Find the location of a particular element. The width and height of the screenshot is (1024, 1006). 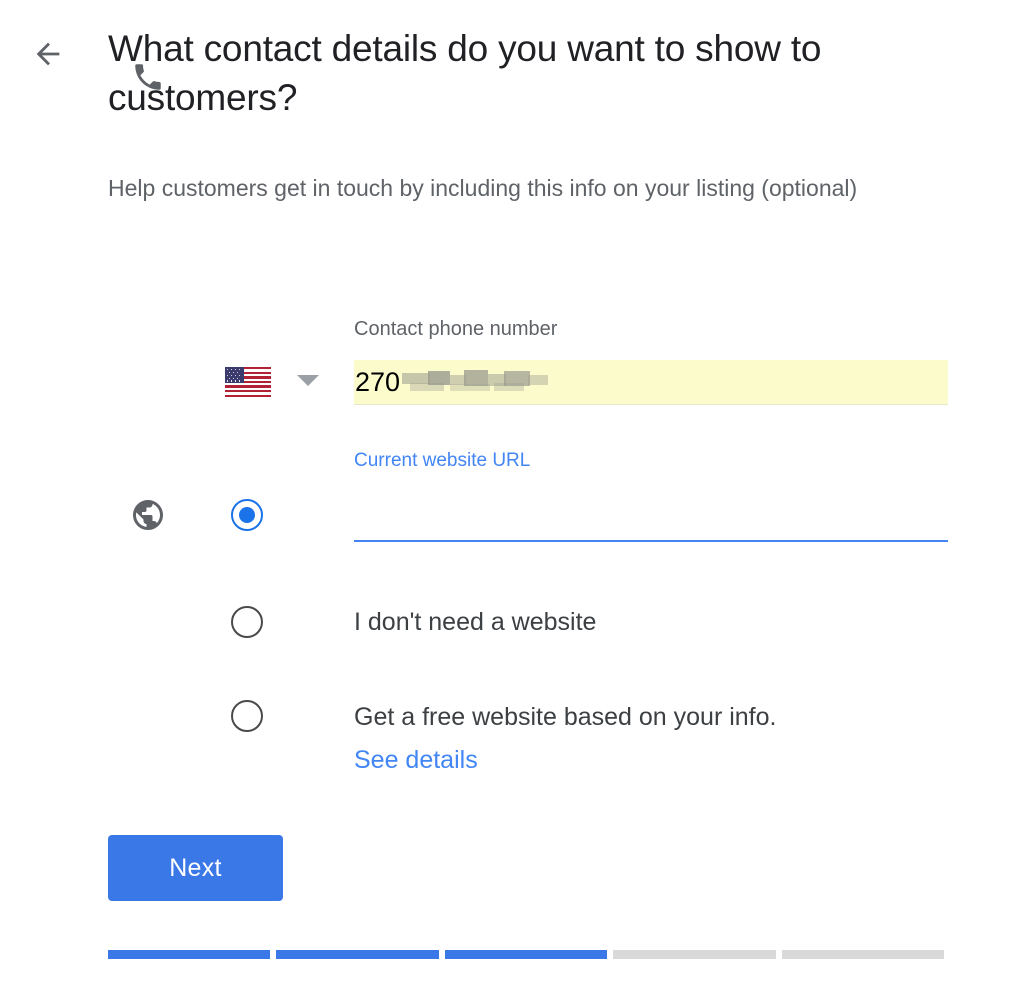

contact-phone-input: 270 is located at coordinates (651, 382).